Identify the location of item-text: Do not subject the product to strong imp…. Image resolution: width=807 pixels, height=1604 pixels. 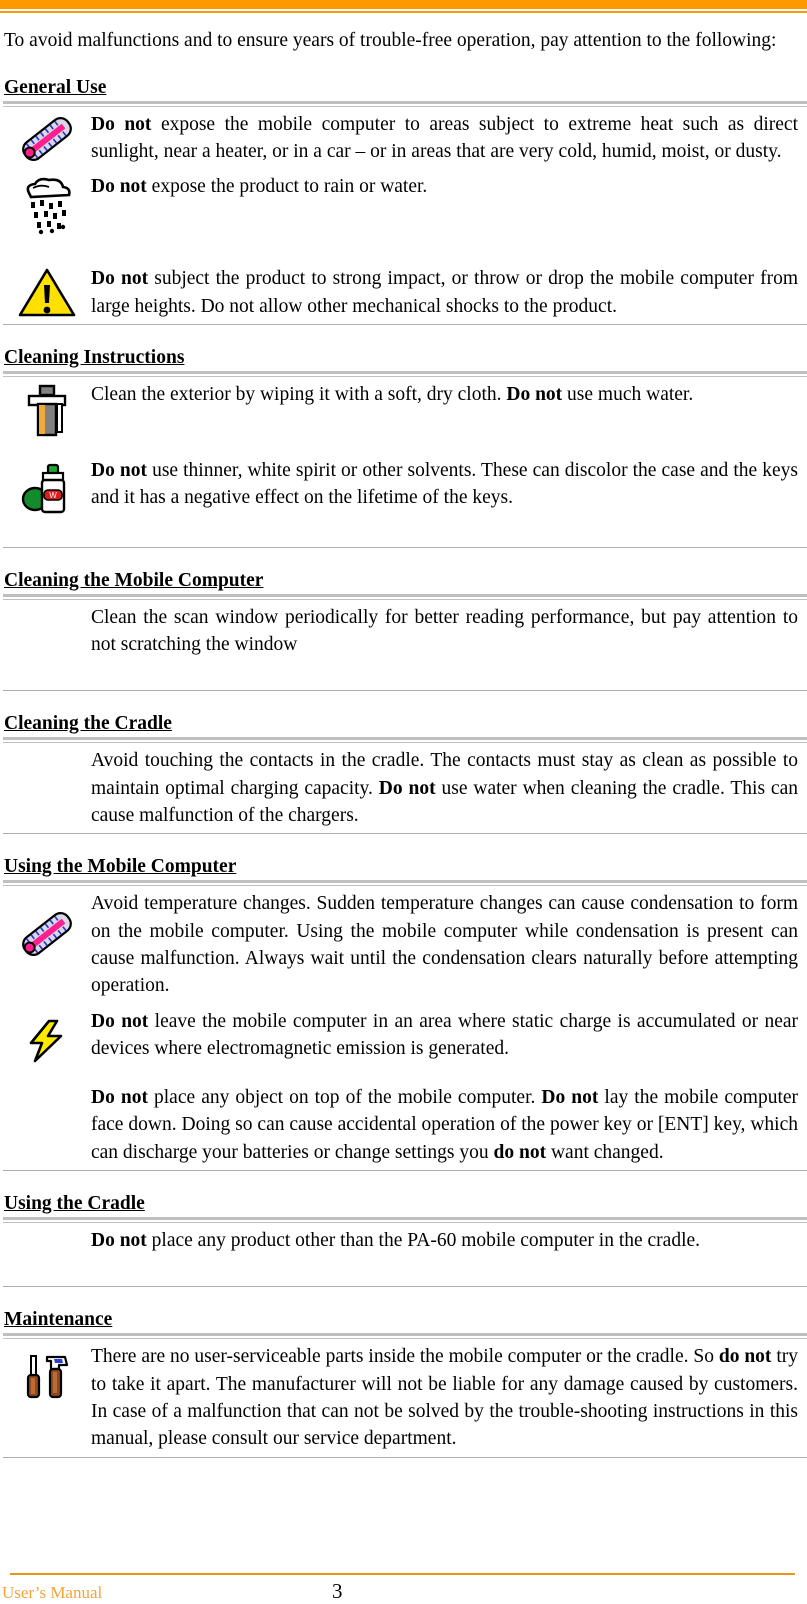
(449, 292).